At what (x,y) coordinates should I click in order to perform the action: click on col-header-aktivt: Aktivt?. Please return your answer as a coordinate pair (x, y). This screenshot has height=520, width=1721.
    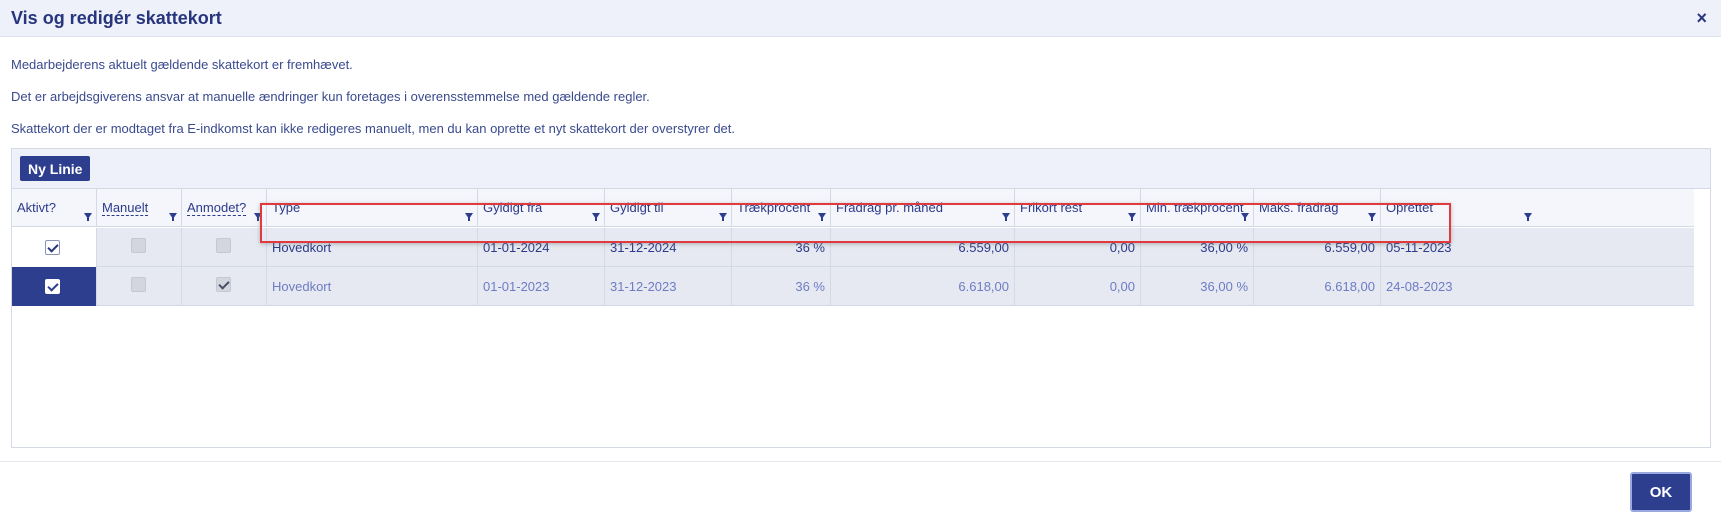
    Looking at the image, I should click on (54, 208).